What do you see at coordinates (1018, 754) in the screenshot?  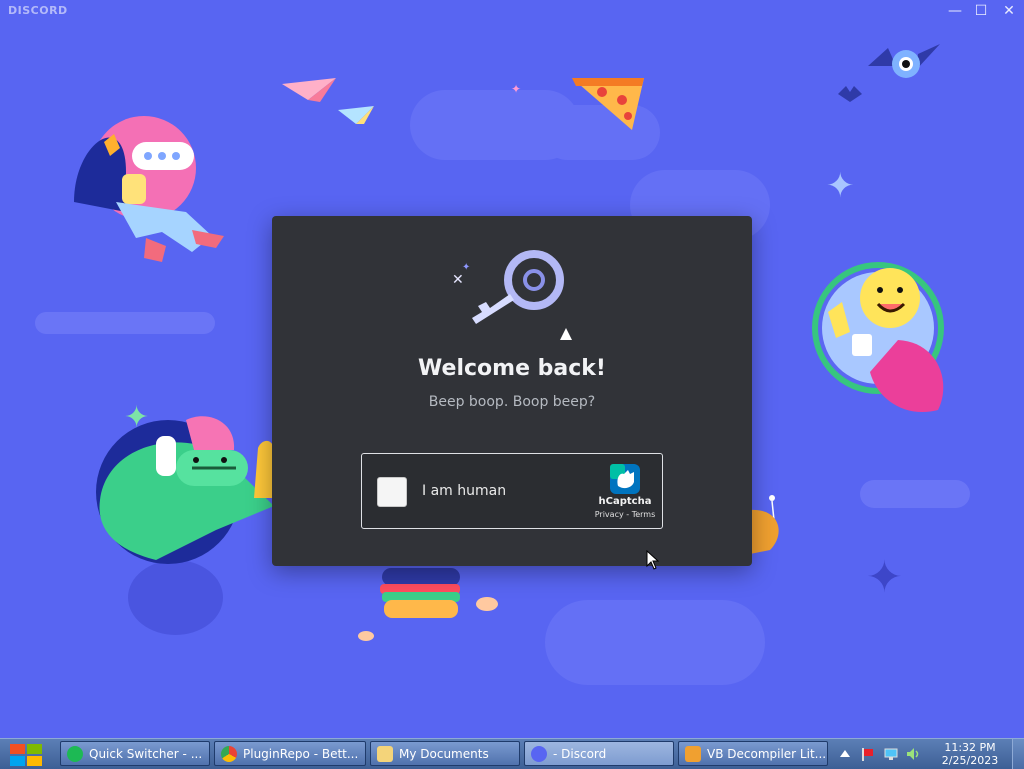 I see `show-desktop-button` at bounding box center [1018, 754].